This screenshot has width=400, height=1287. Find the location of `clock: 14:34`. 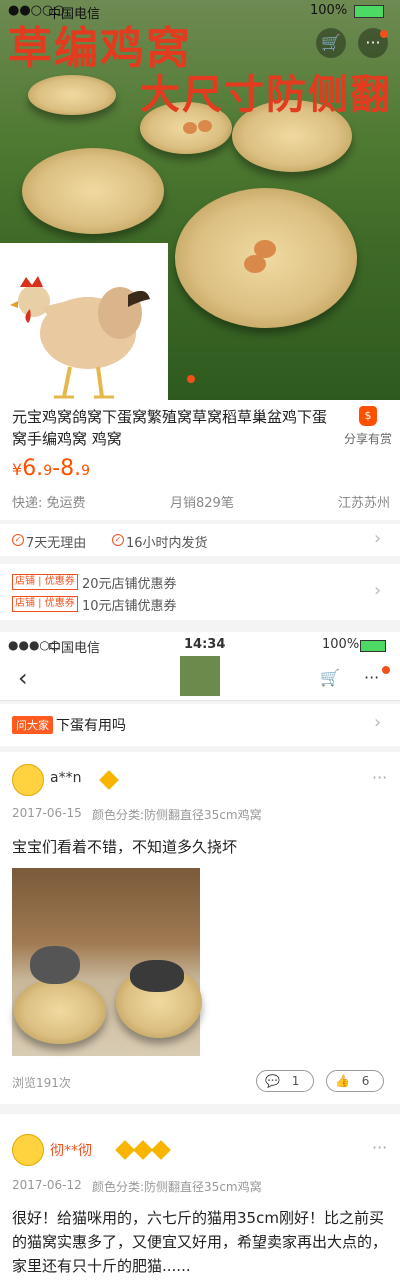

clock: 14:34 is located at coordinates (205, 644).